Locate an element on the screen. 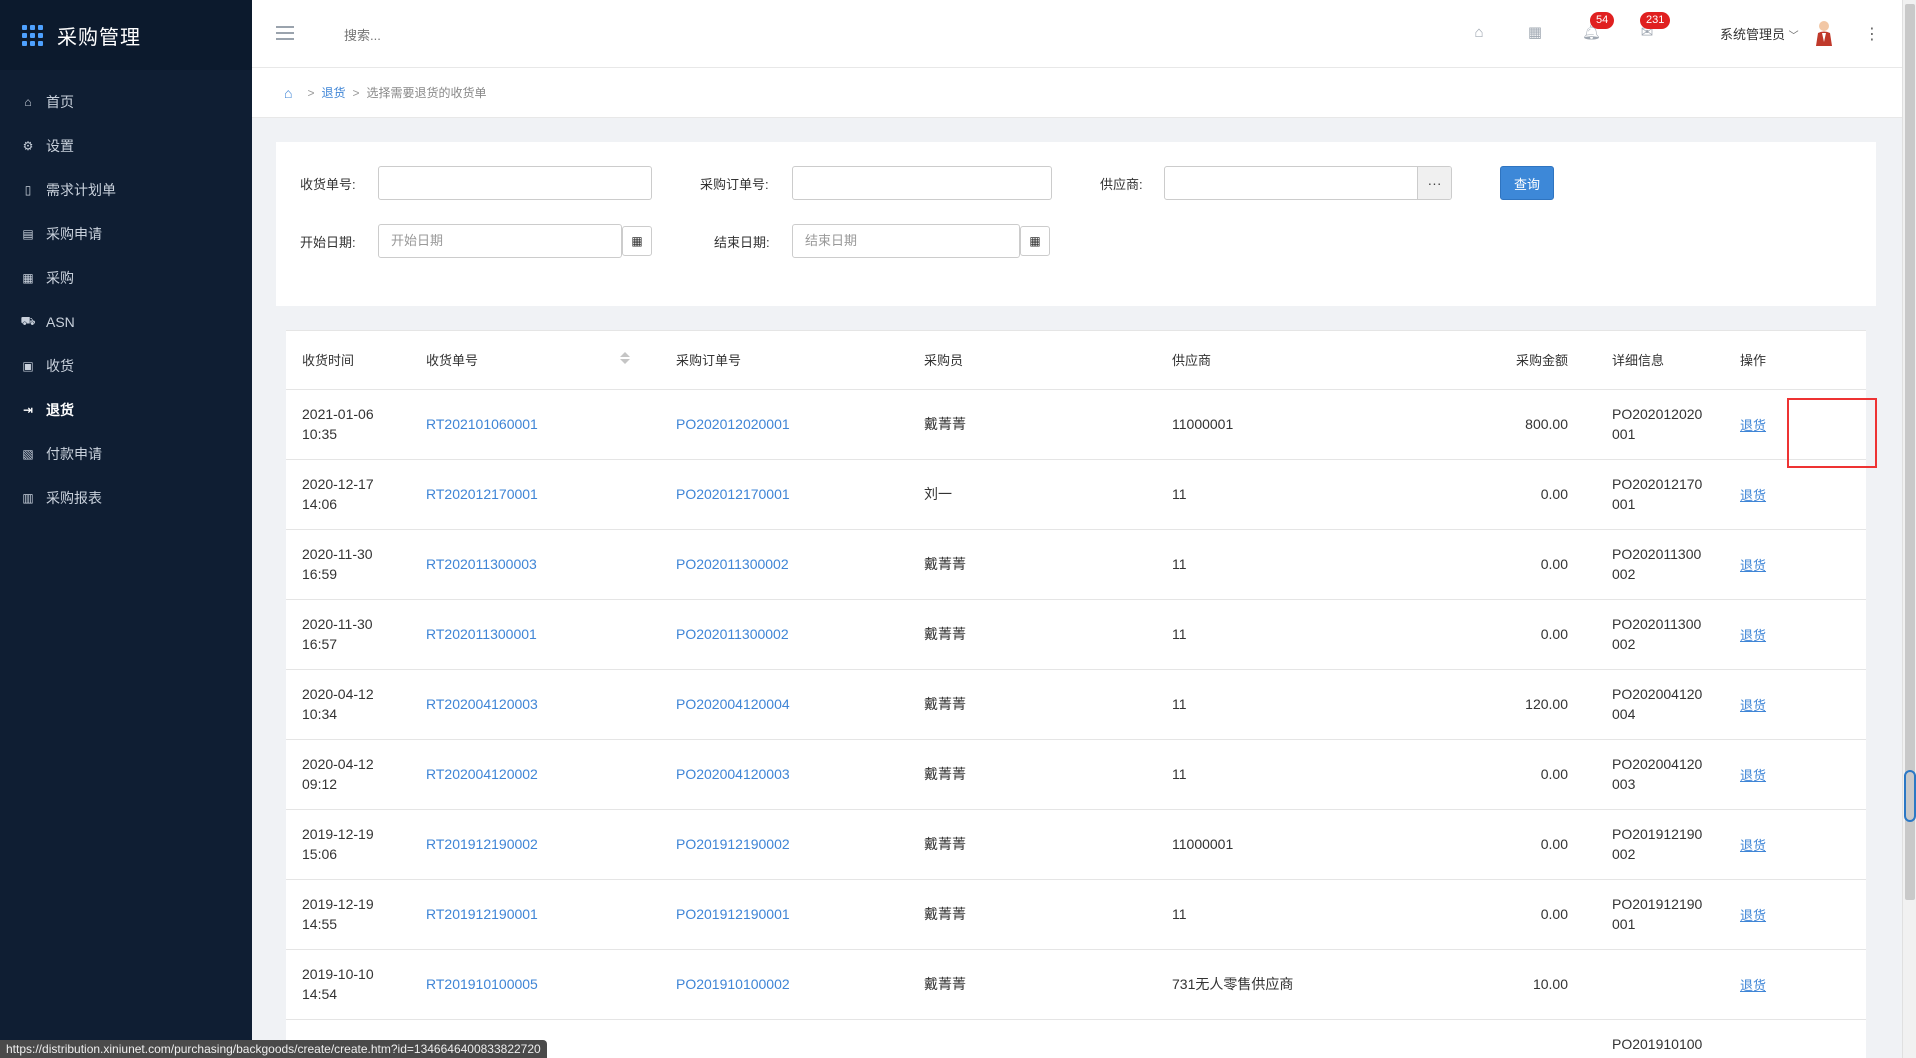 This screenshot has width=1916, height=1058. cell-receipt-no: RT202004120002 is located at coordinates (535, 774).